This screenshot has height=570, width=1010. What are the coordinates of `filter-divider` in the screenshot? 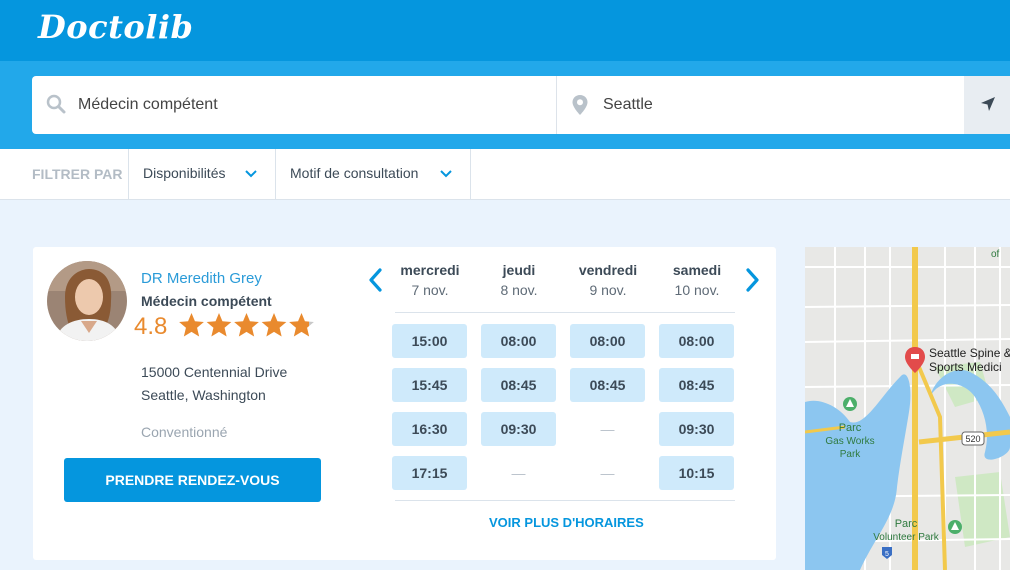 It's located at (470, 174).